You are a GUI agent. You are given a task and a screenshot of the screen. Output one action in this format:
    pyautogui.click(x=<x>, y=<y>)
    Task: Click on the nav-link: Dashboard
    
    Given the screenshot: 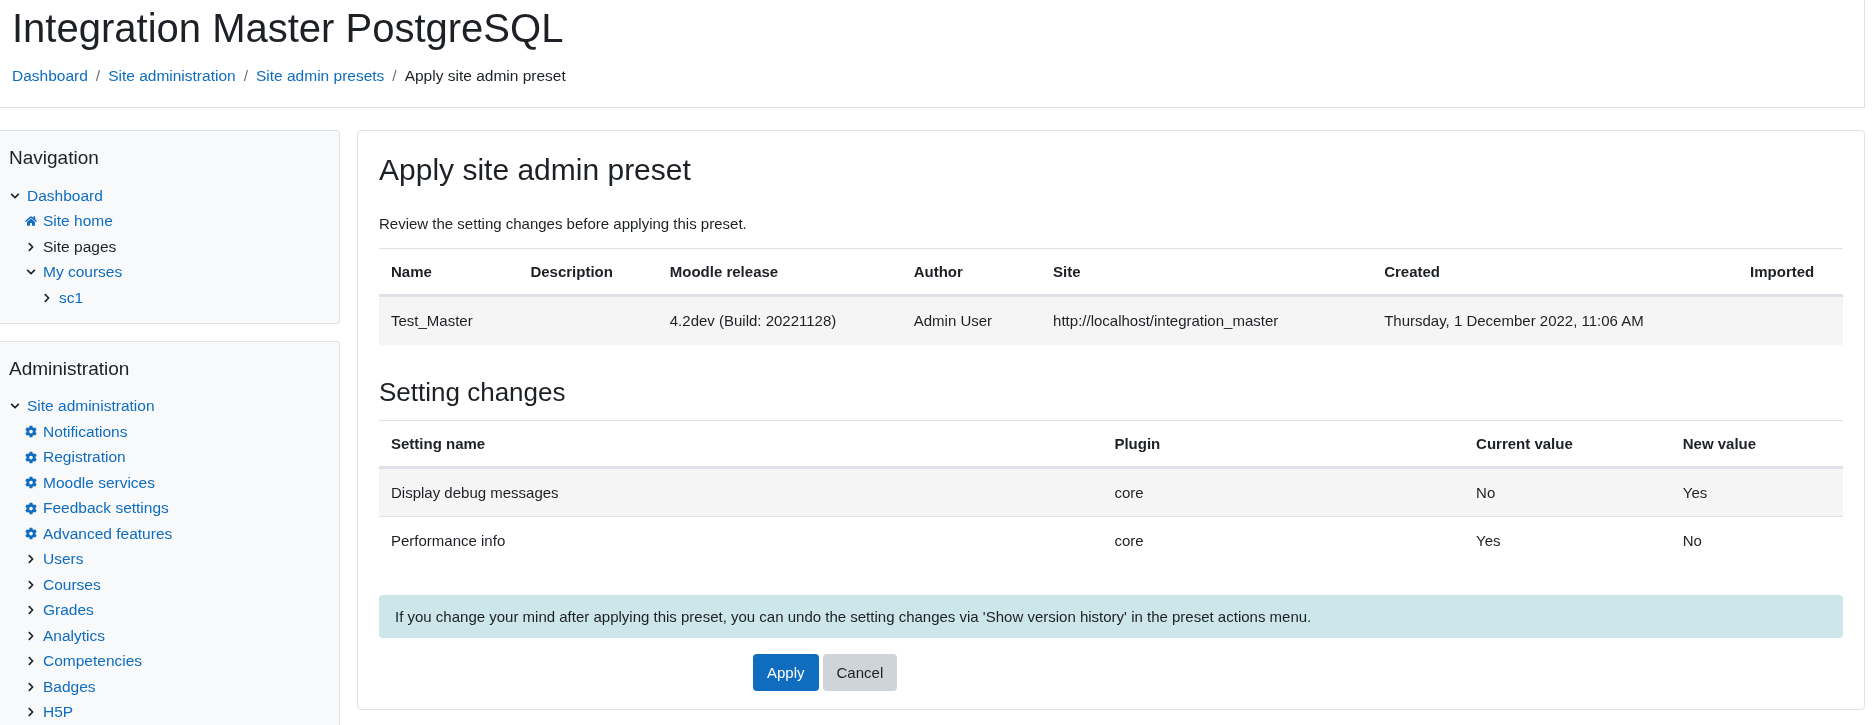 What is the action you would take?
    pyautogui.click(x=65, y=195)
    